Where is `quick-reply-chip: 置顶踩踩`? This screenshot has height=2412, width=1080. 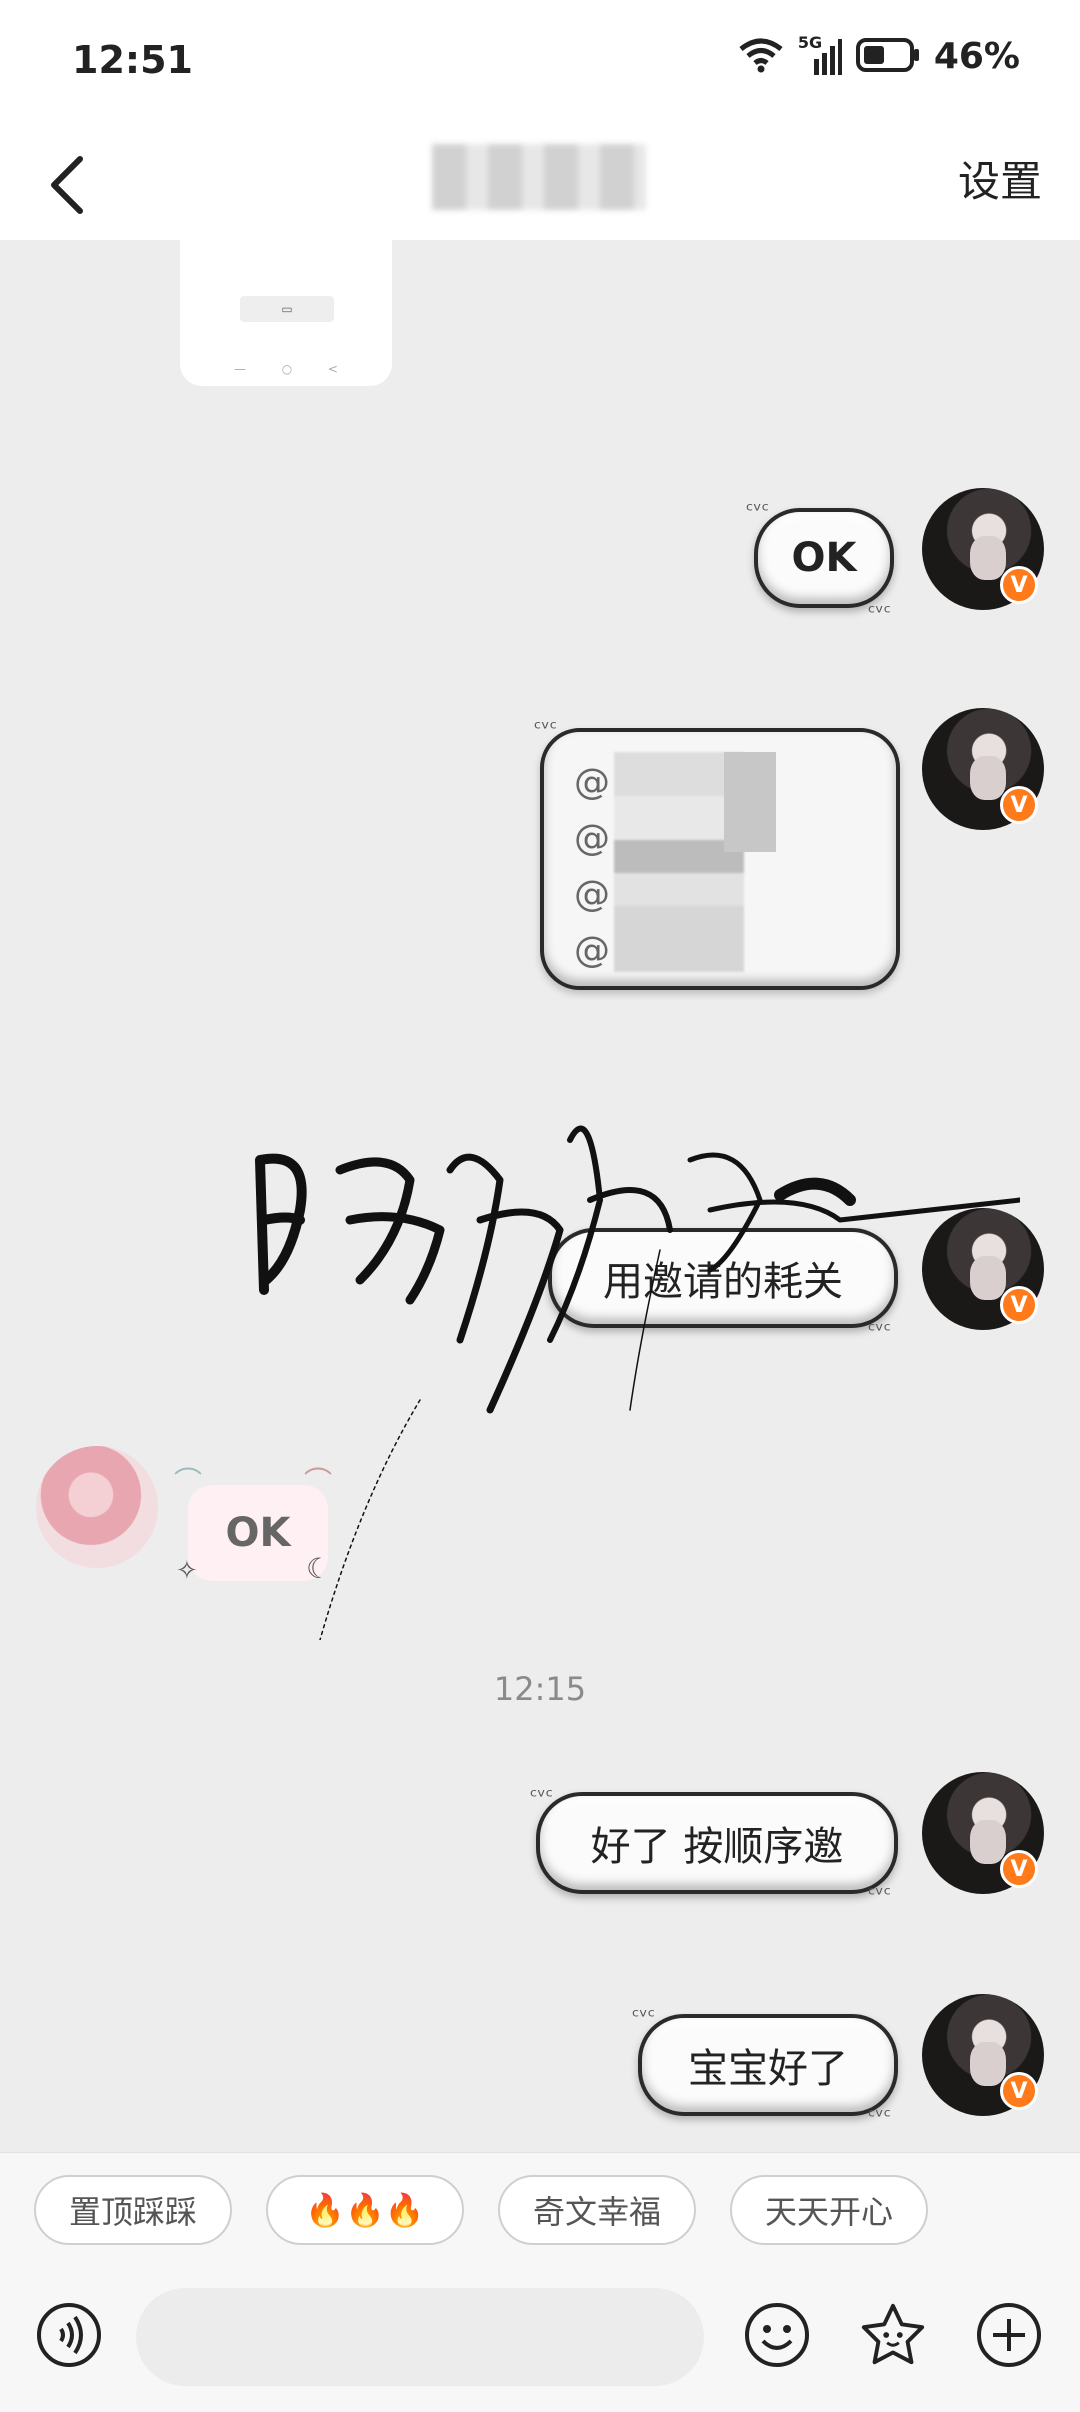 quick-reply-chip: 置顶踩踩 is located at coordinates (133, 2210).